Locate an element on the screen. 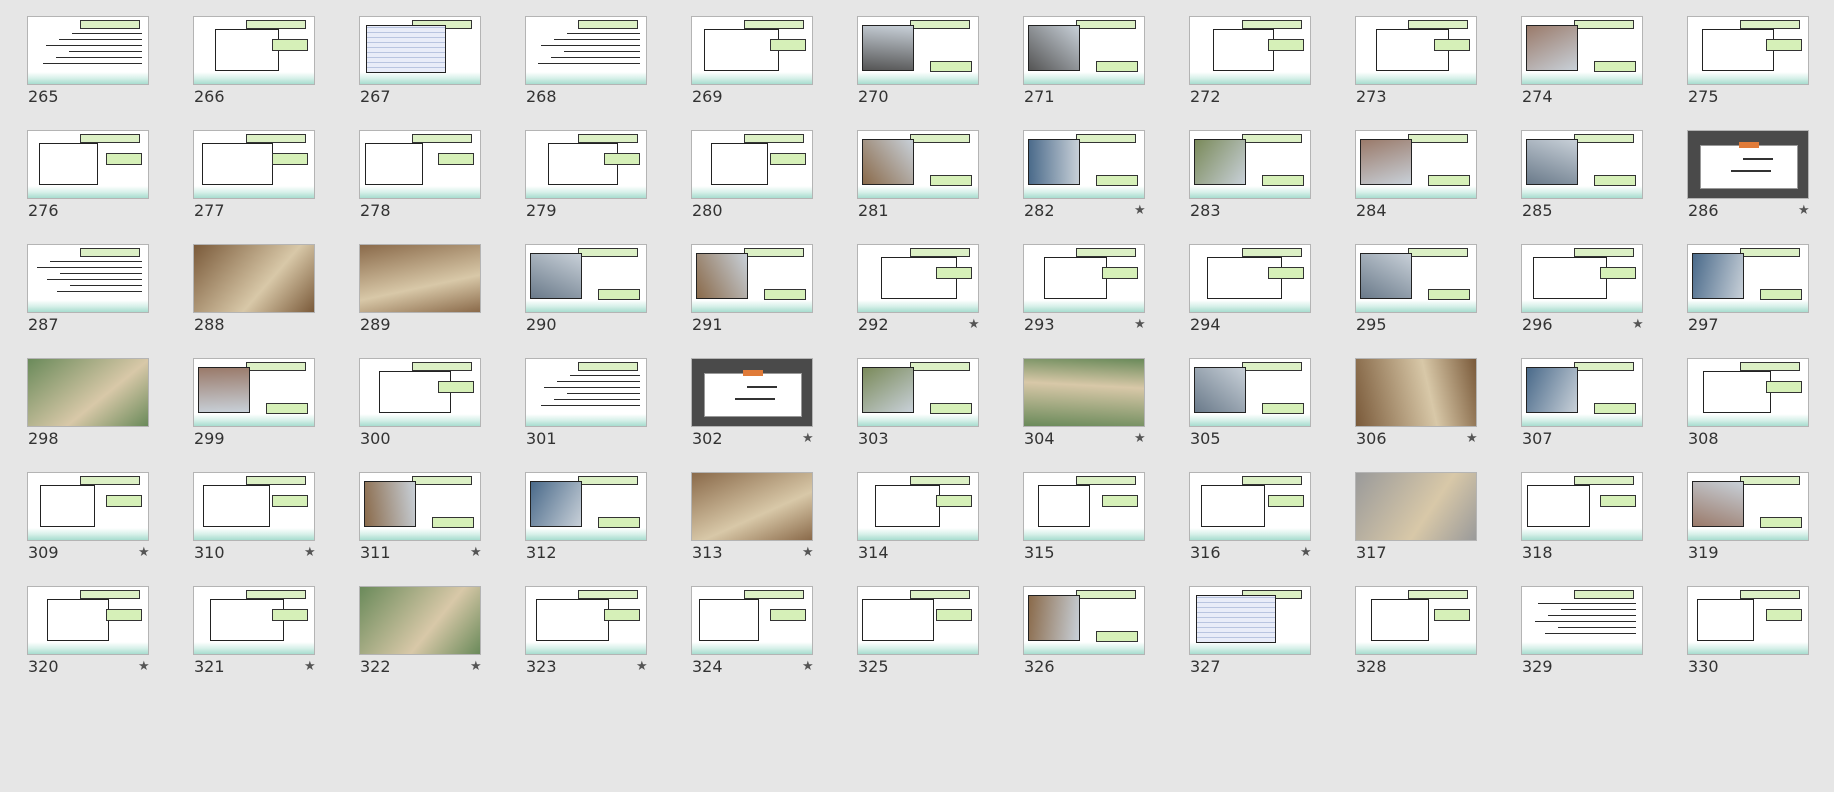  slide-thumbnail: 293 ★ is located at coordinates (1079, 288).